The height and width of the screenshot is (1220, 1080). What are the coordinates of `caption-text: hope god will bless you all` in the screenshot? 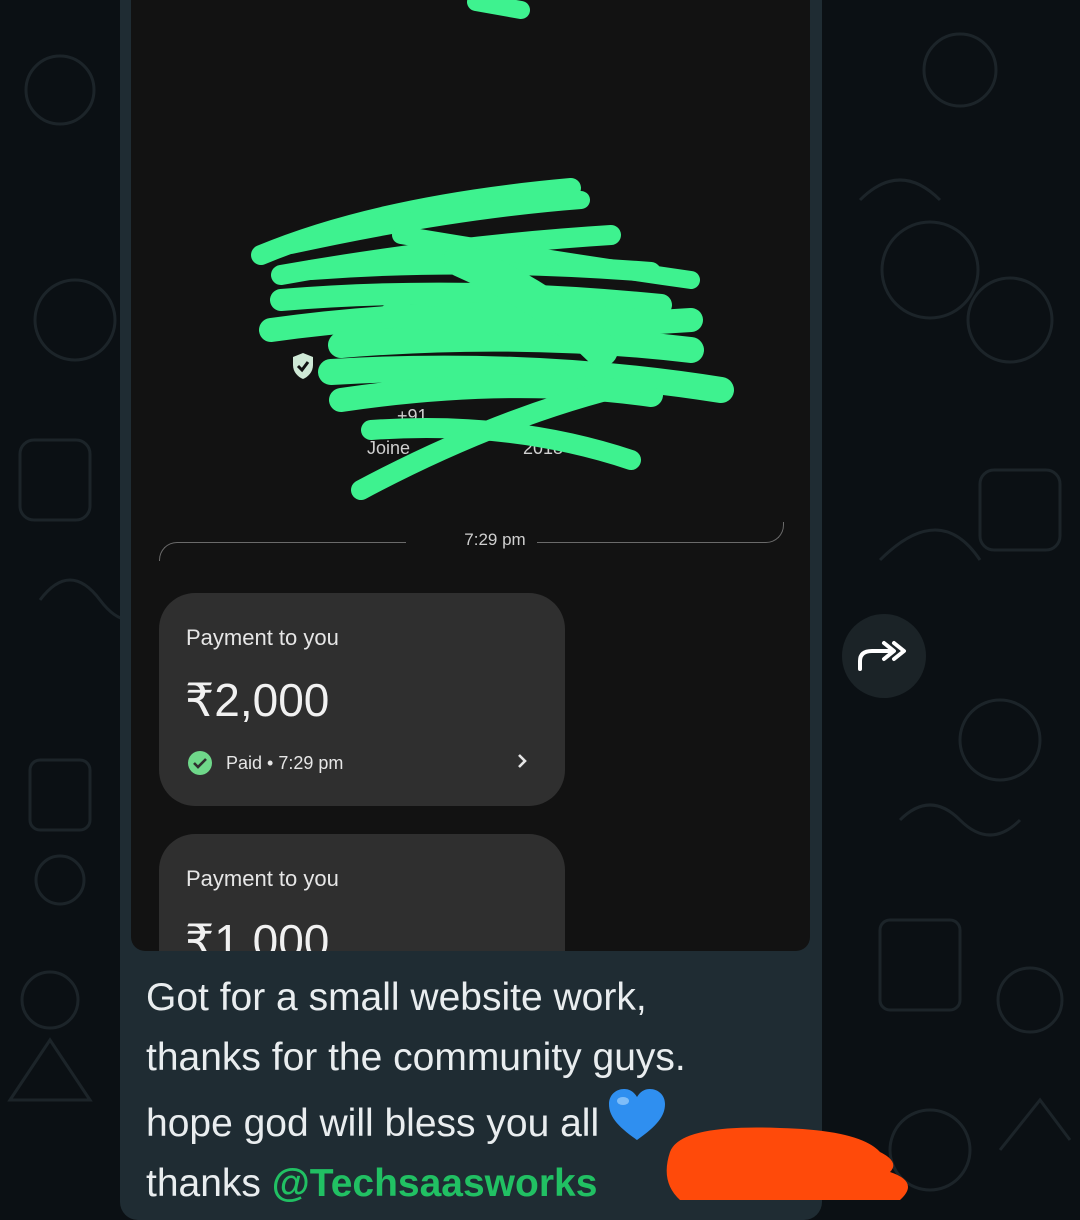 It's located at (373, 1123).